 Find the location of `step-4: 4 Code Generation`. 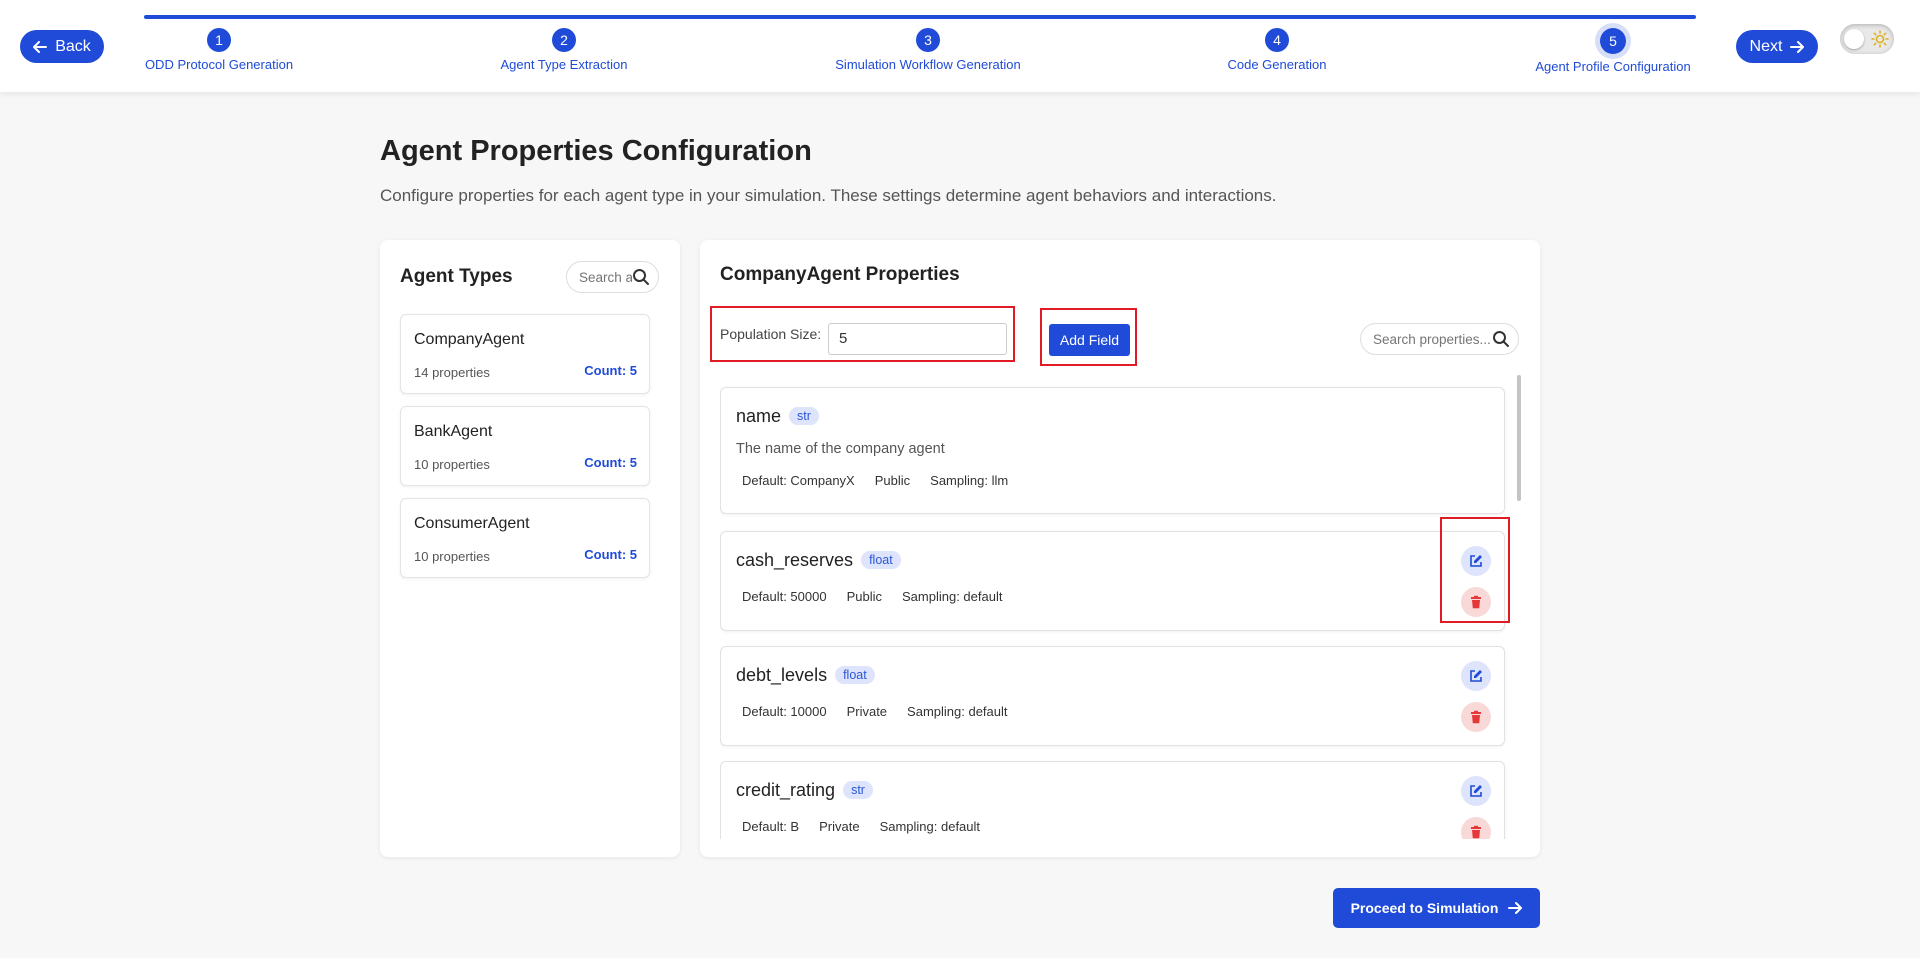

step-4: 4 Code Generation is located at coordinates (1277, 50).